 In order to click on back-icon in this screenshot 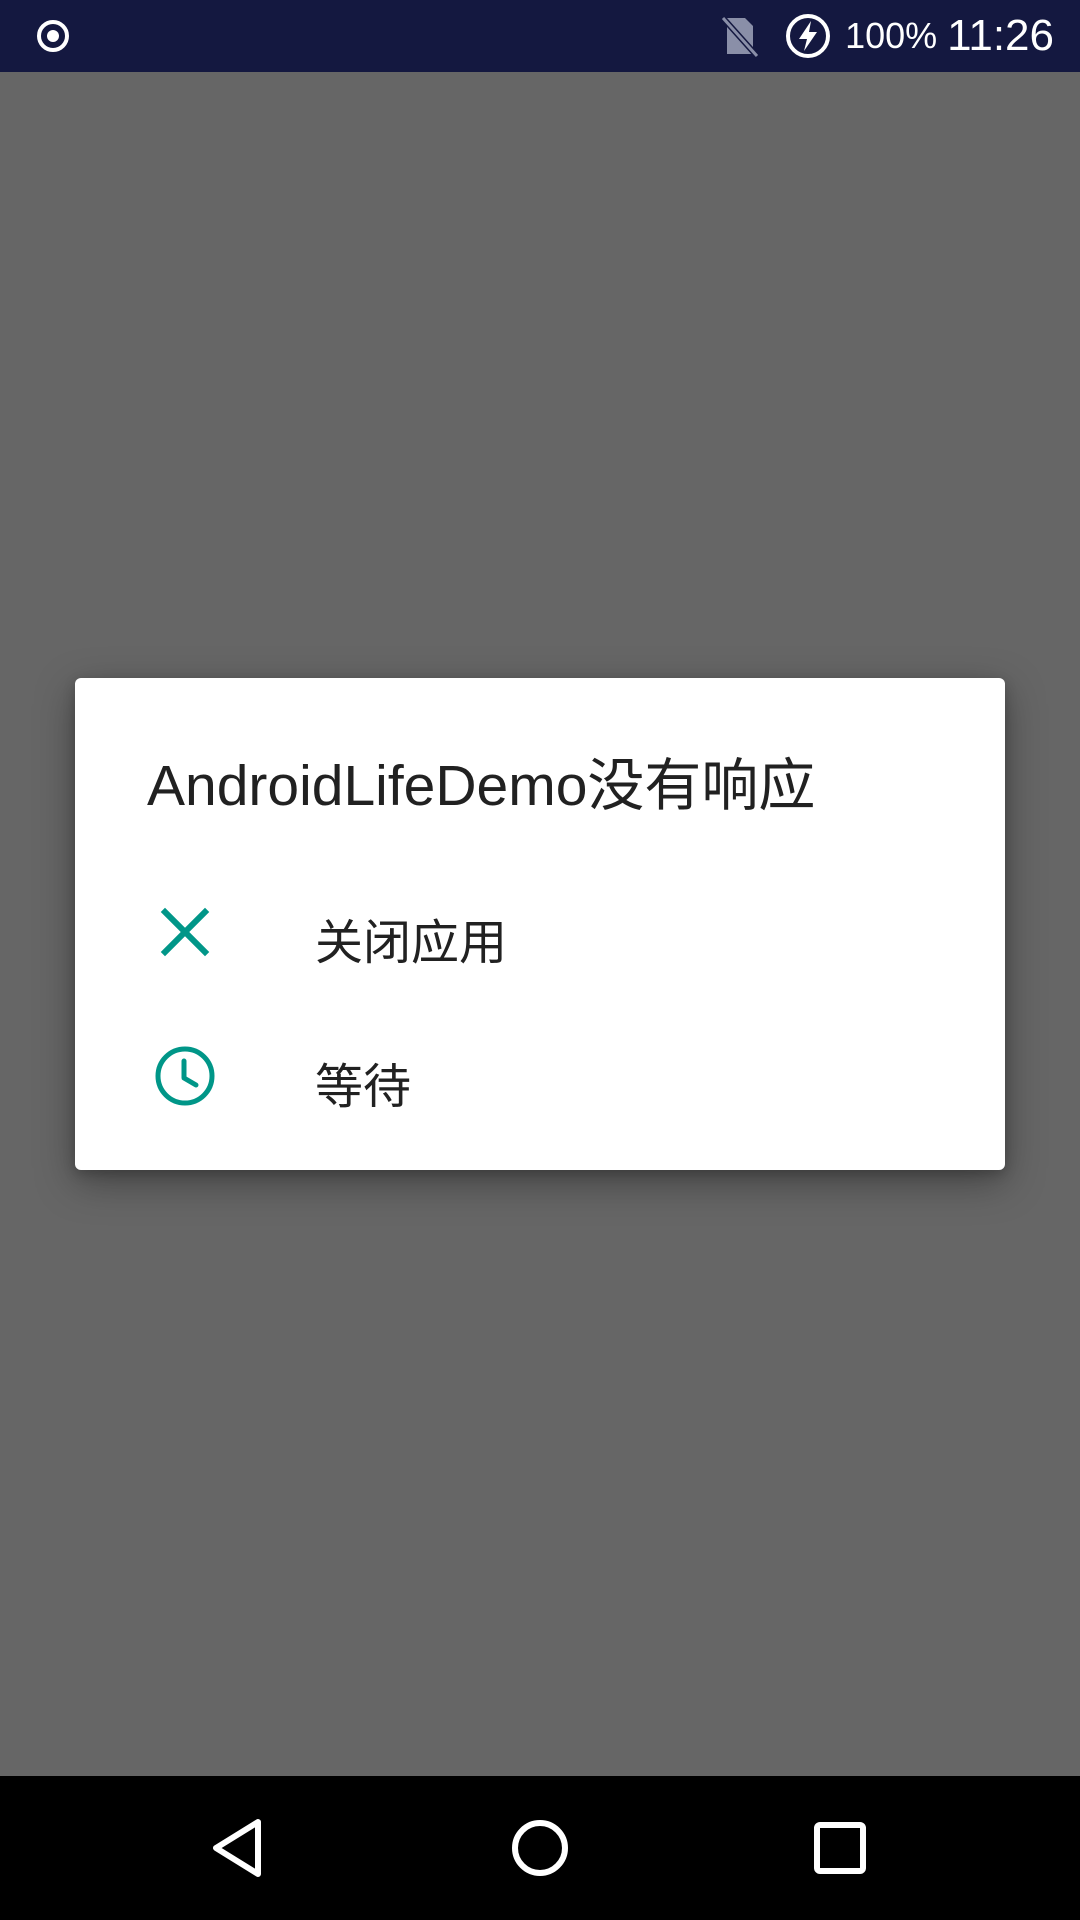, I will do `click(237, 1848)`.